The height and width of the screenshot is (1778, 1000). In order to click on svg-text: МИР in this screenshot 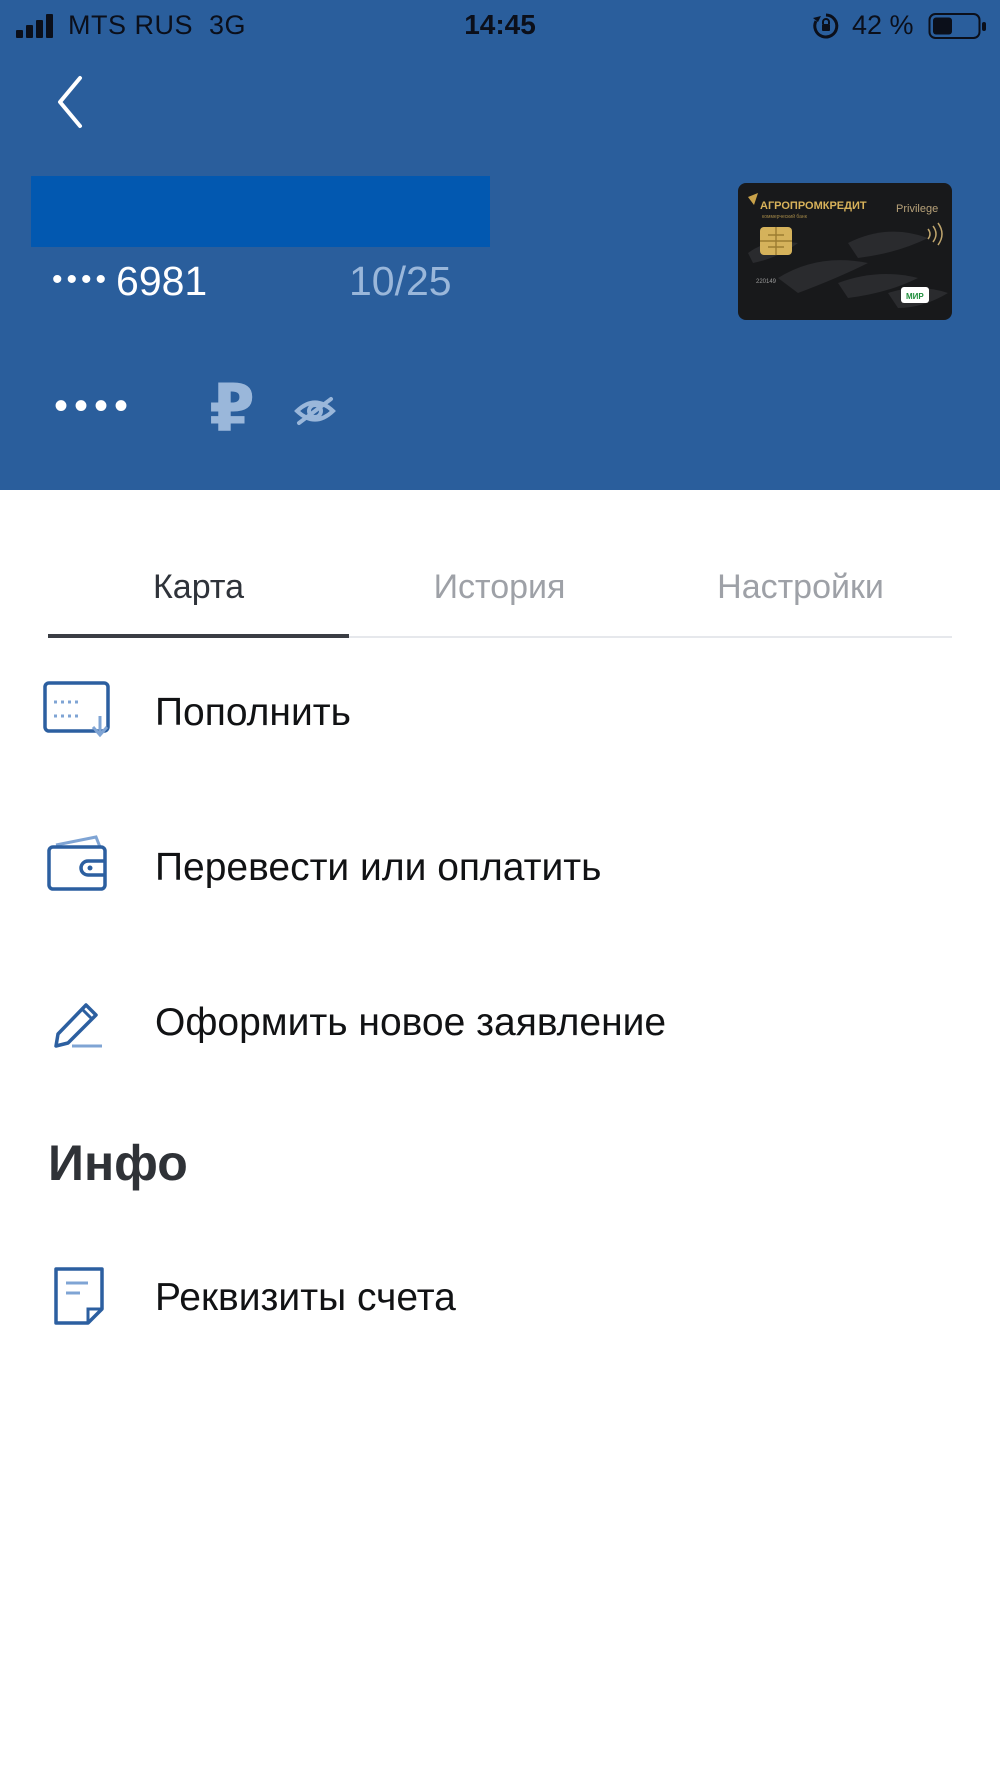, I will do `click(915, 296)`.